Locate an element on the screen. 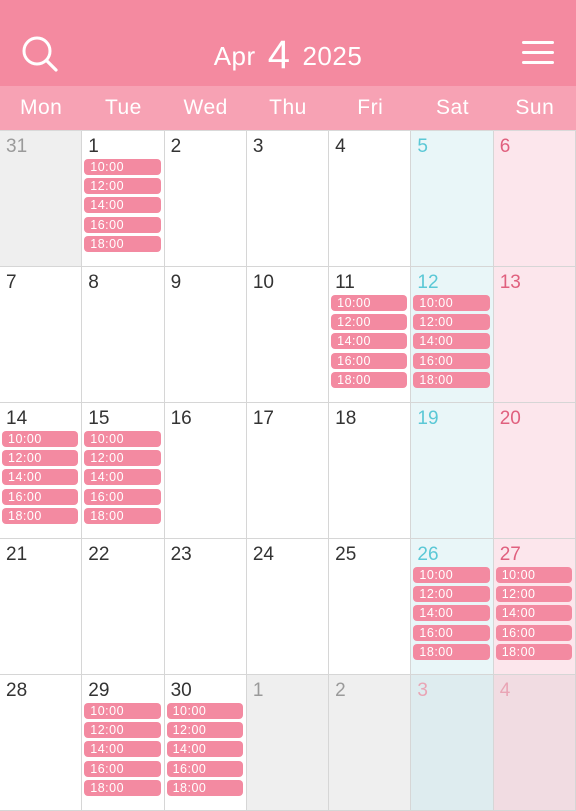  day-number: 24 is located at coordinates (263, 554).